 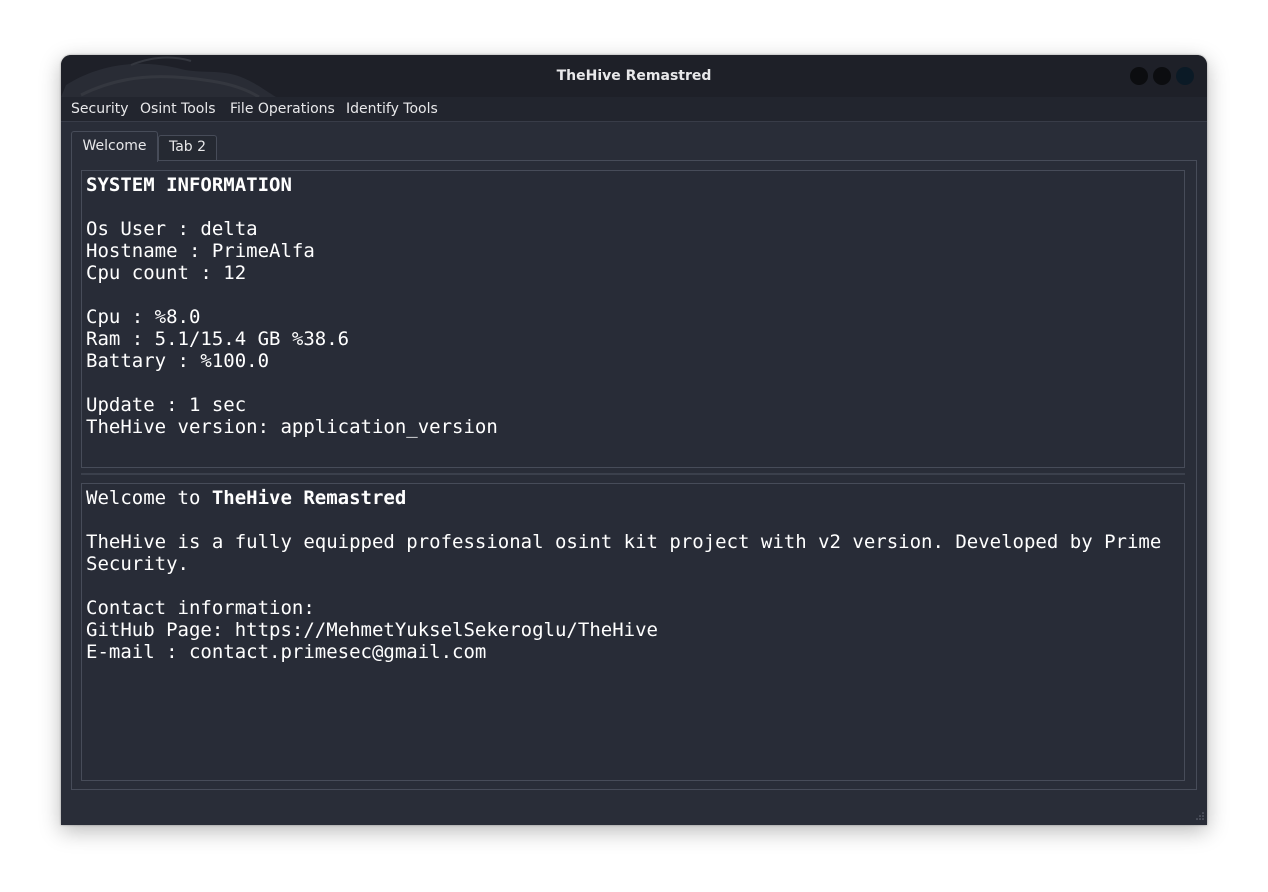 I want to click on tab-2: Tab 2, so click(x=187, y=148).